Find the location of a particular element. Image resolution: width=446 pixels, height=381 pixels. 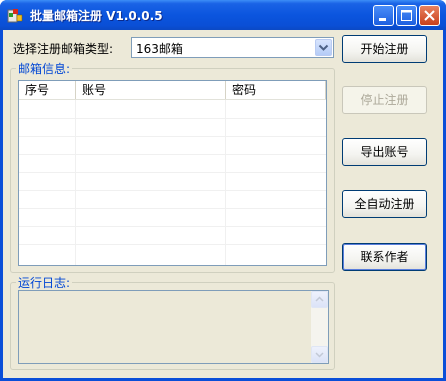

auto-register-button: 全自动注册 is located at coordinates (384, 204).